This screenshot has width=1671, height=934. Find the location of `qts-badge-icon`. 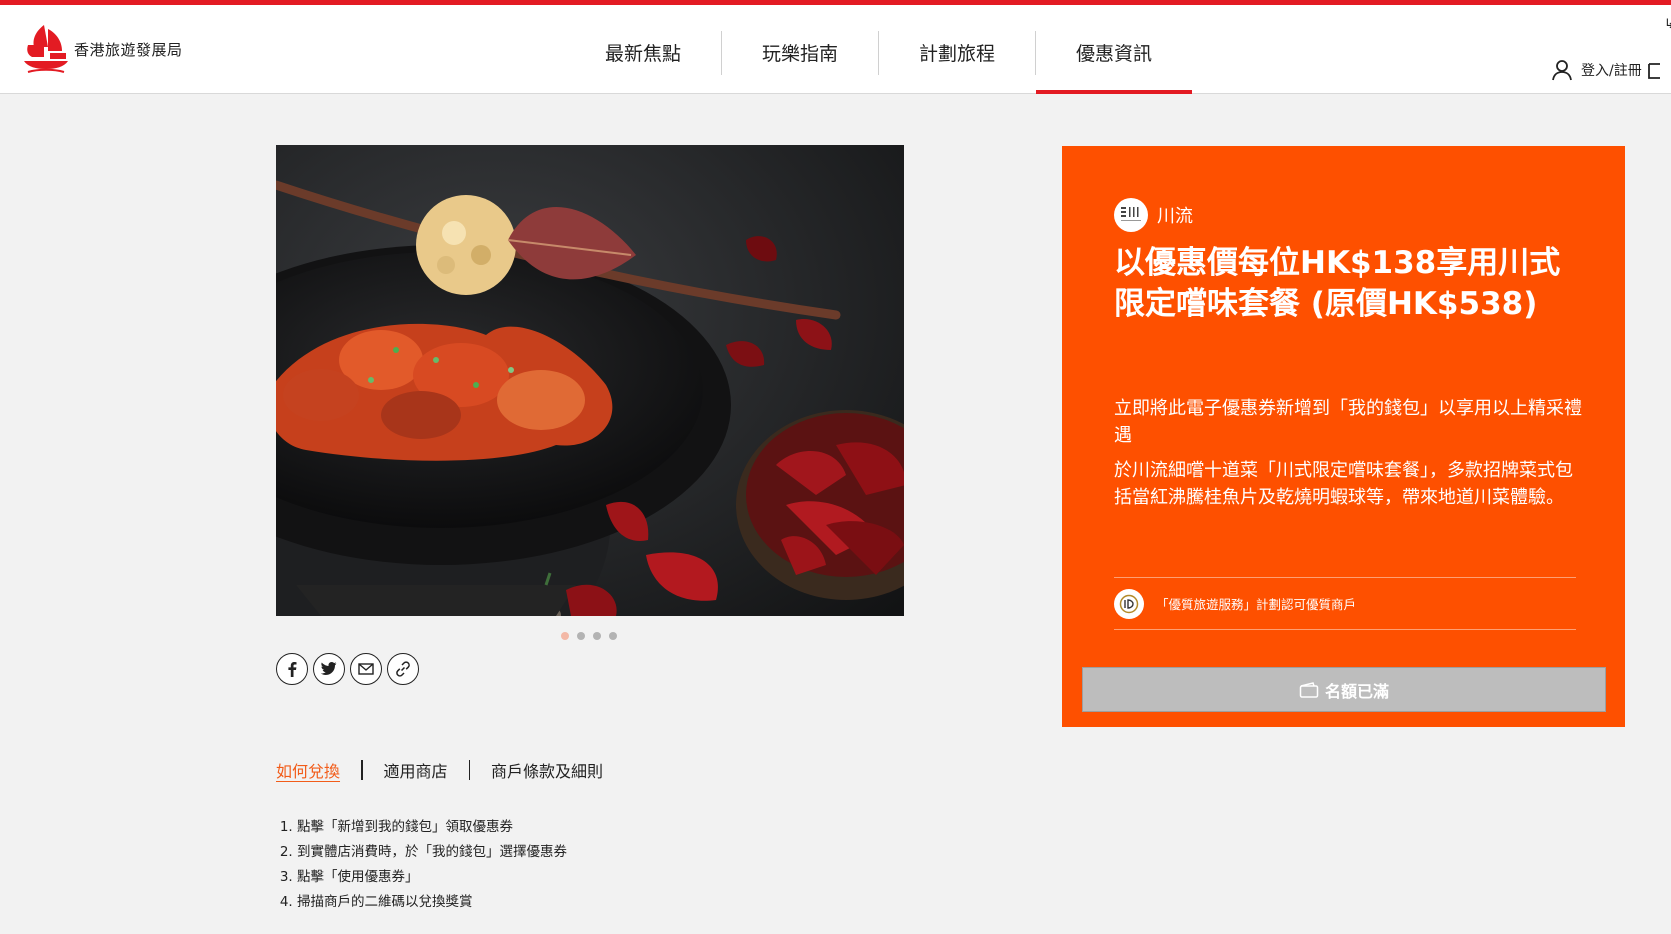

qts-badge-icon is located at coordinates (1129, 603).